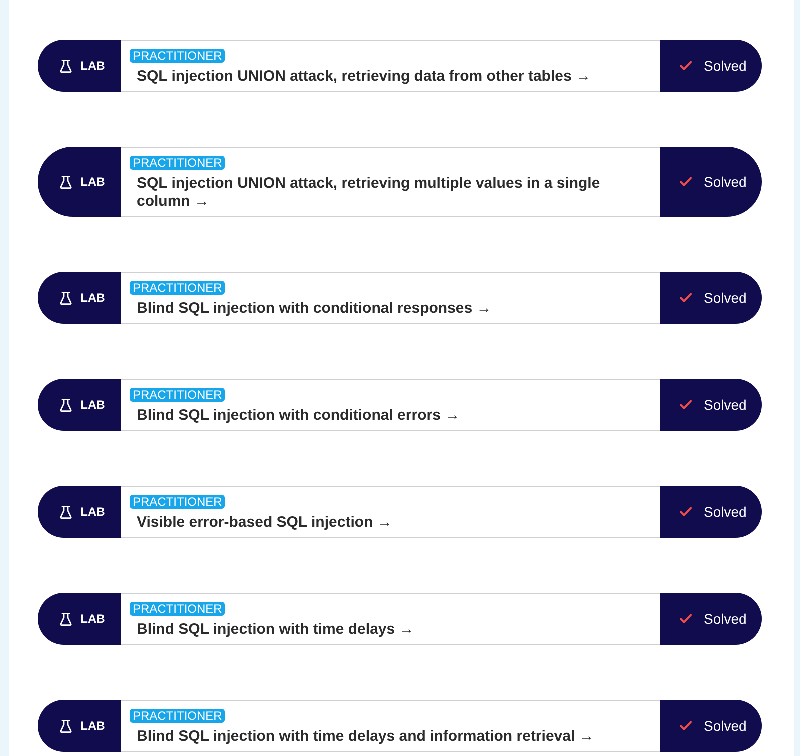 Image resolution: width=800 pixels, height=756 pixels. I want to click on lab-title-link: SQL injection UNION attack, retrieving multiple values in a single column →, so click(392, 193).